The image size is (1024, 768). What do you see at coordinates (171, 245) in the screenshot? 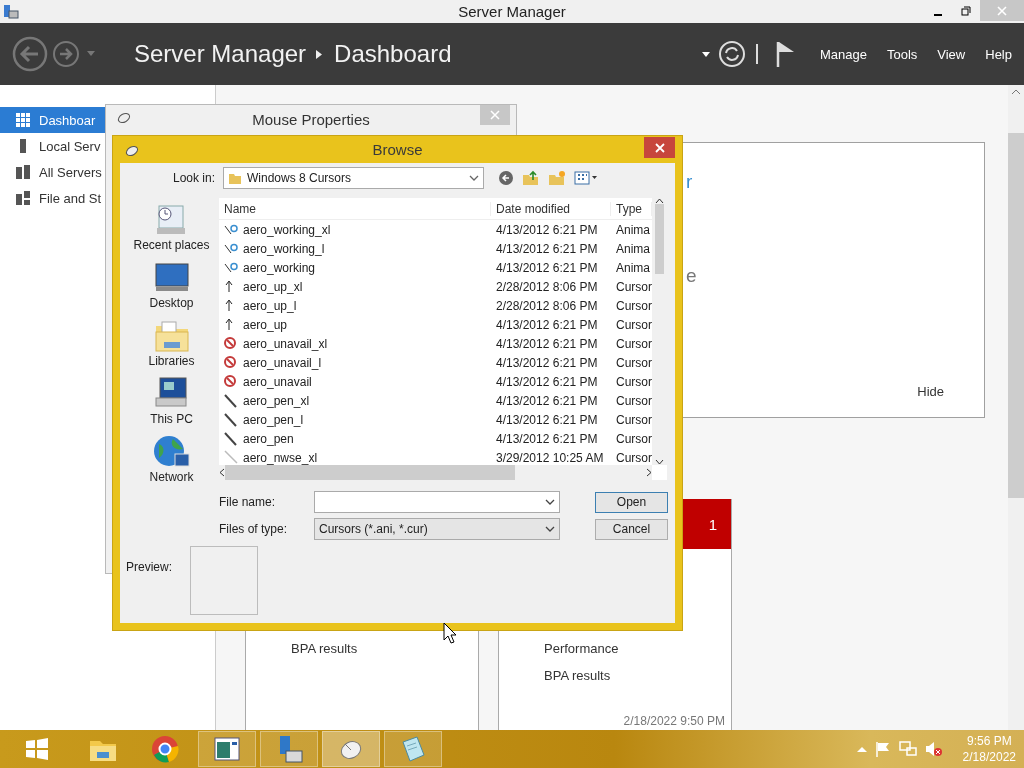
I see `place-label: Recent places` at bounding box center [171, 245].